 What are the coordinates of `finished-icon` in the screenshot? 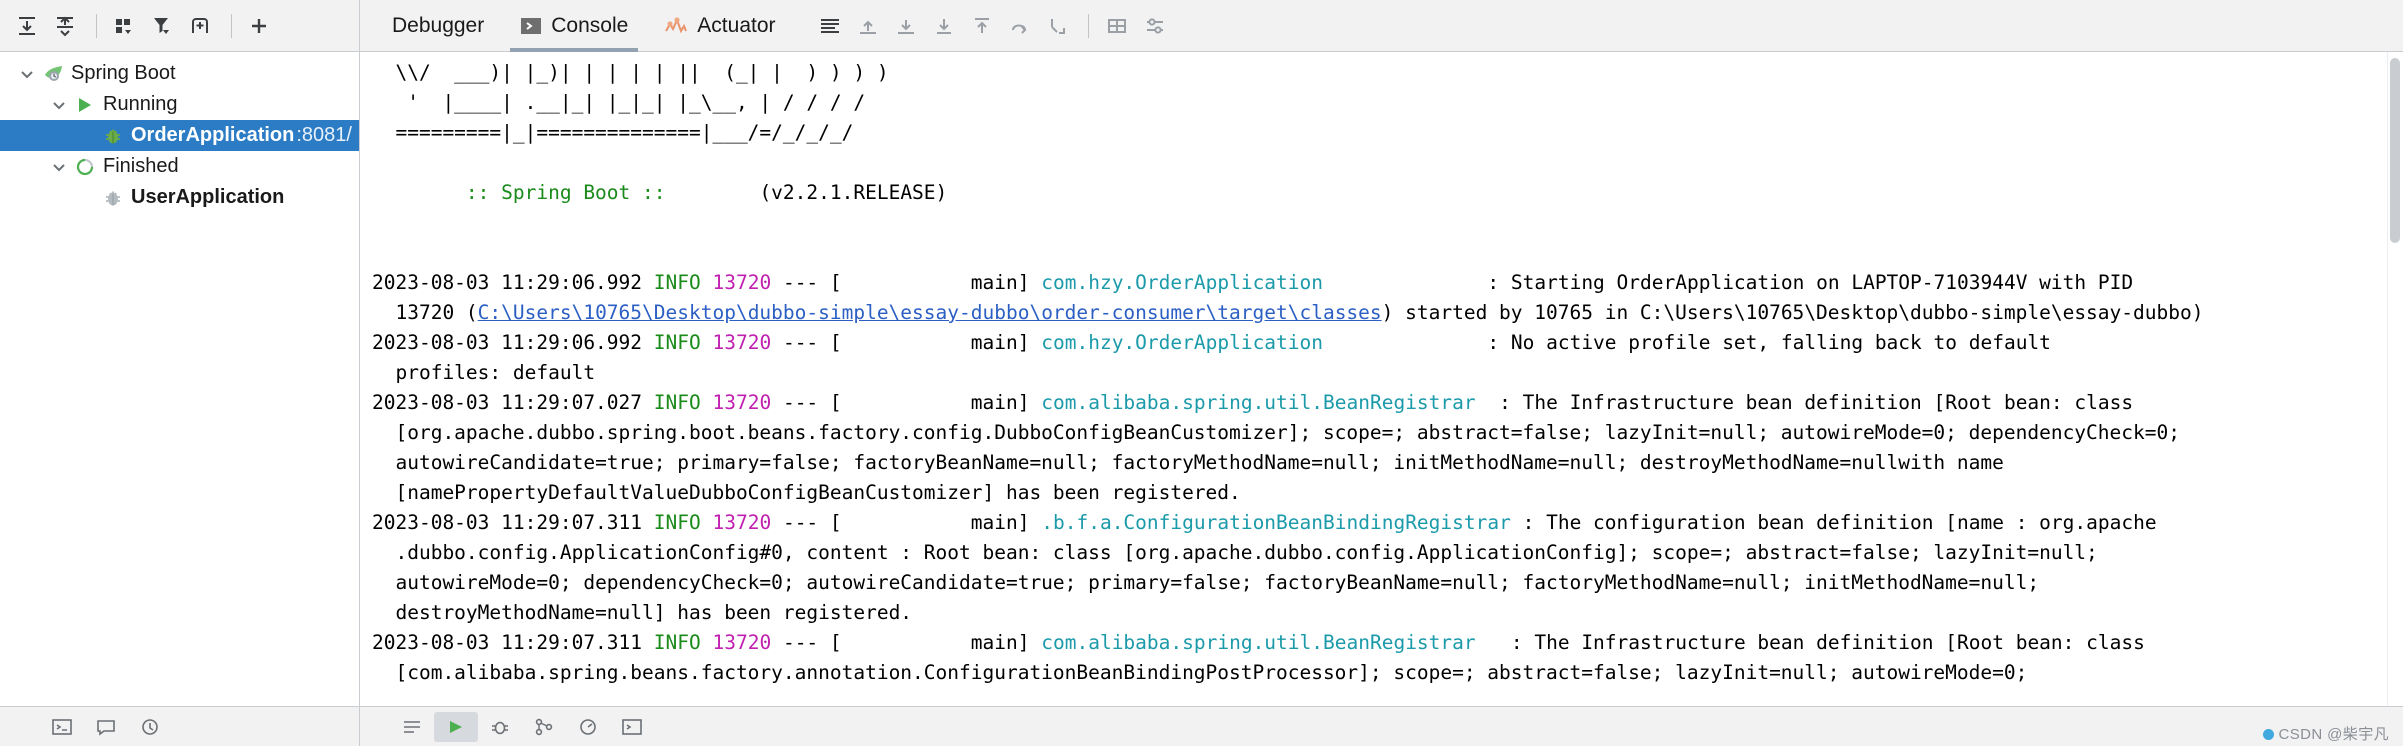 It's located at (85, 167).